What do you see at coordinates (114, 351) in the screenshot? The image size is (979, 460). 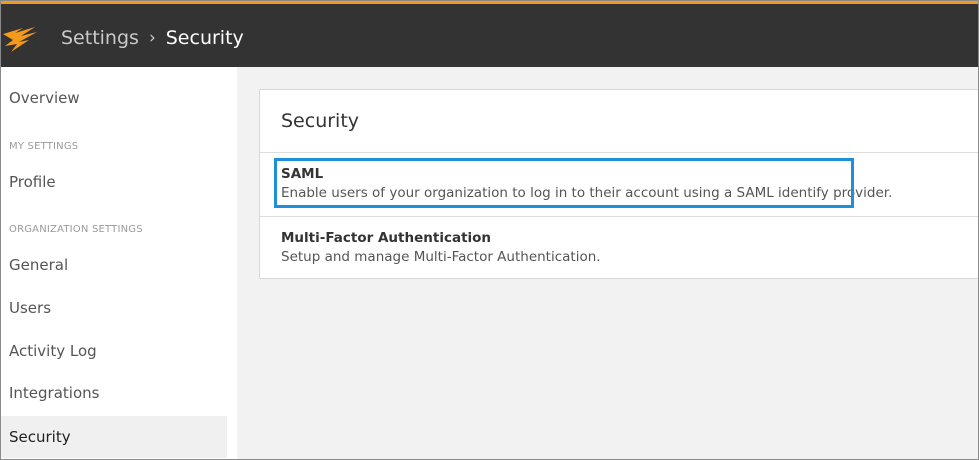 I see `sidebar-item-activity-log: Activity Log` at bounding box center [114, 351].